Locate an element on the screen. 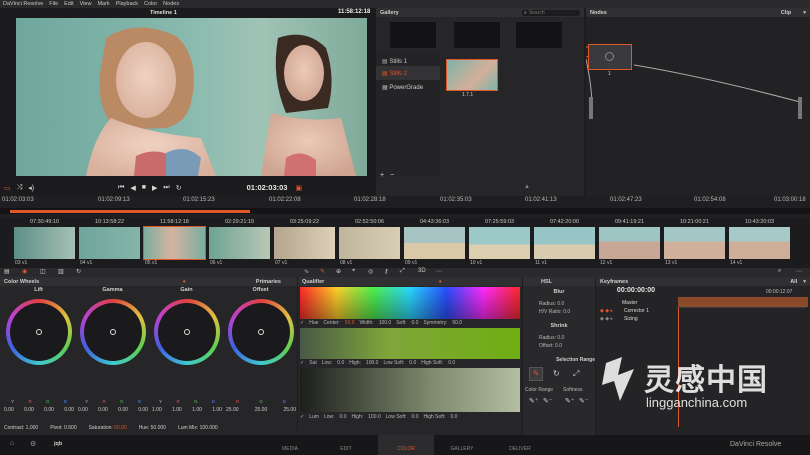 The width and height of the screenshot is (810, 455). home-icon: ⌂ is located at coordinates (12, 443).